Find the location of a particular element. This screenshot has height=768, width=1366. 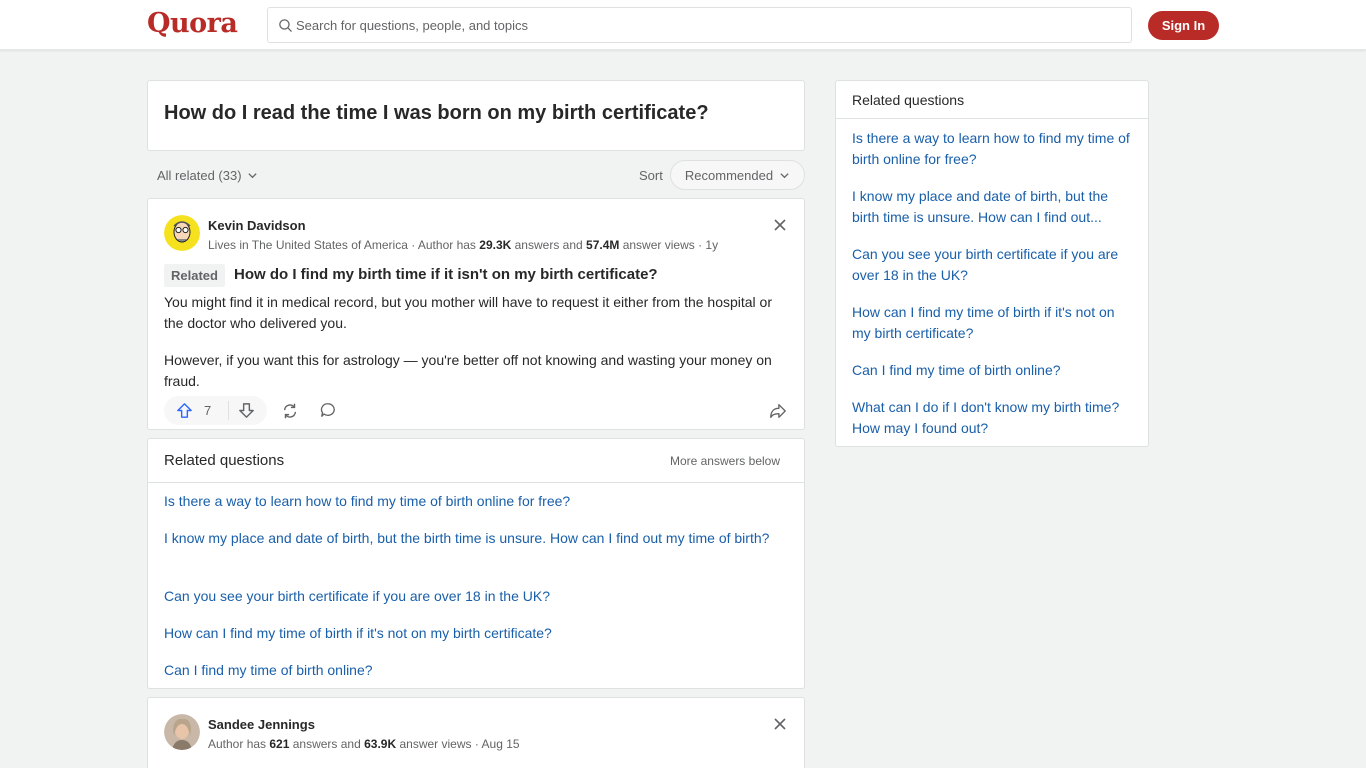

downvote-icon is located at coordinates (246, 410).